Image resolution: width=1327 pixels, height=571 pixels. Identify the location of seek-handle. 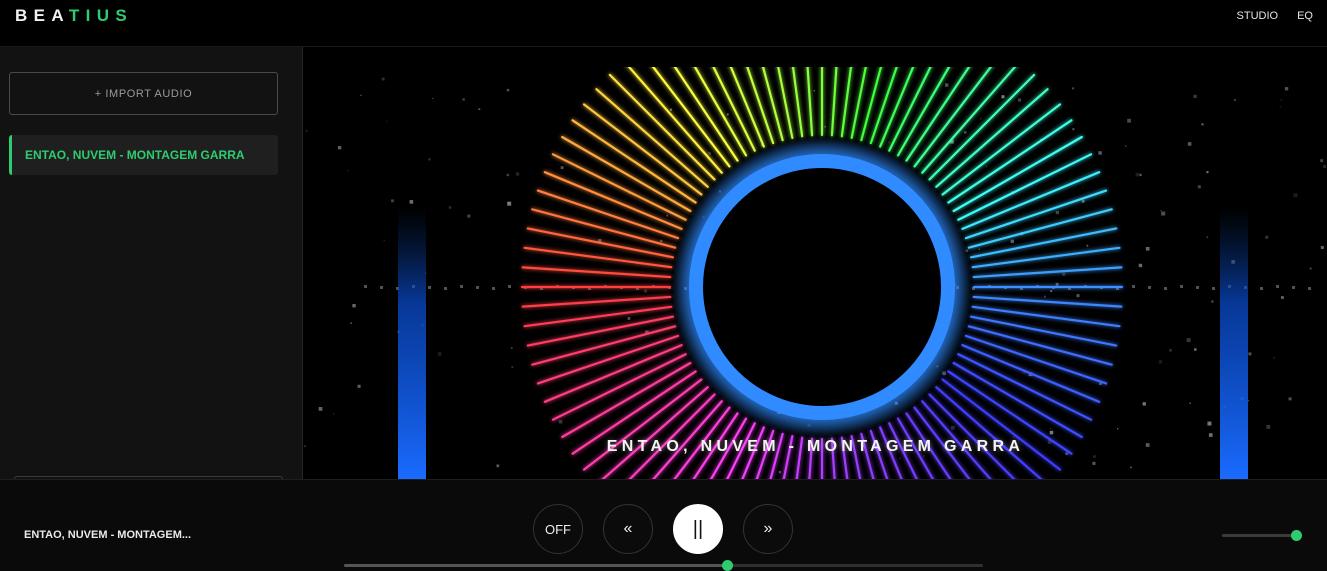
(728, 565).